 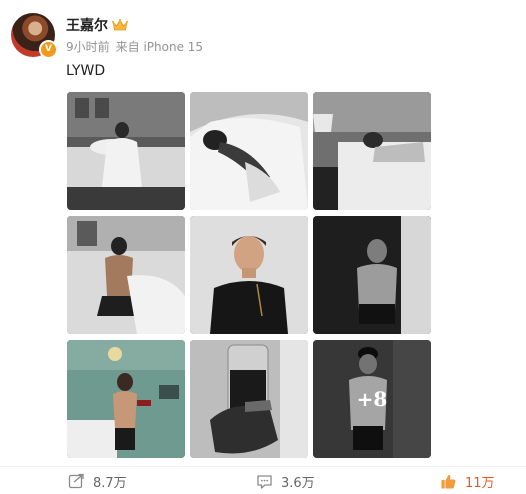 I want to click on repost-icon, so click(x=76, y=481).